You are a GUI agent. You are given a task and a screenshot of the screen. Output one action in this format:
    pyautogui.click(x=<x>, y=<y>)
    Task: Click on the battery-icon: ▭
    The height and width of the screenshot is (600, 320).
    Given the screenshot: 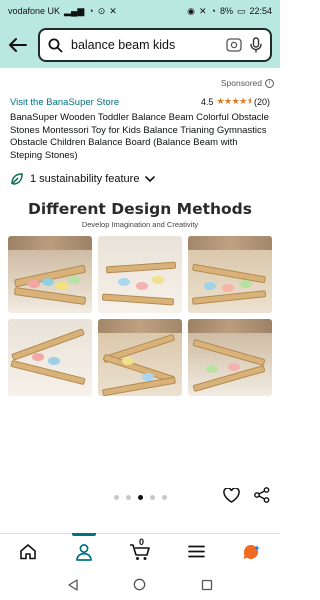 What is the action you would take?
    pyautogui.click(x=241, y=10)
    